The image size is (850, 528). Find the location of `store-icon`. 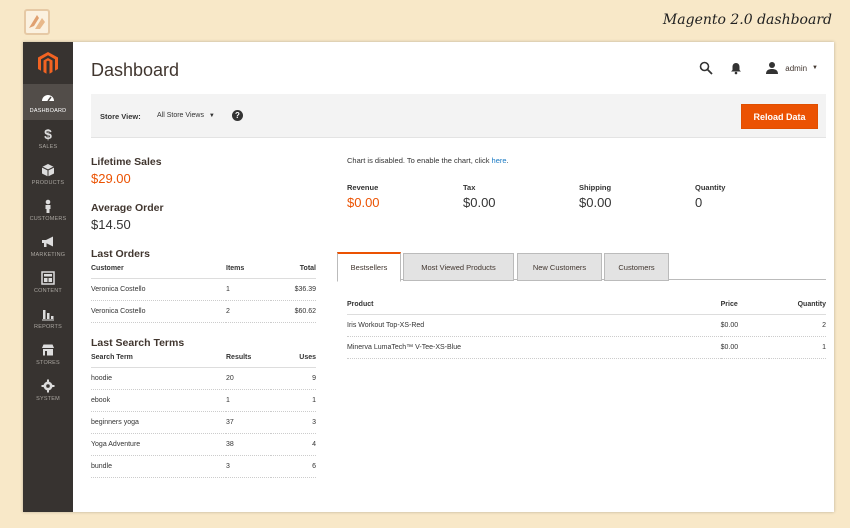

store-icon is located at coordinates (48, 350).